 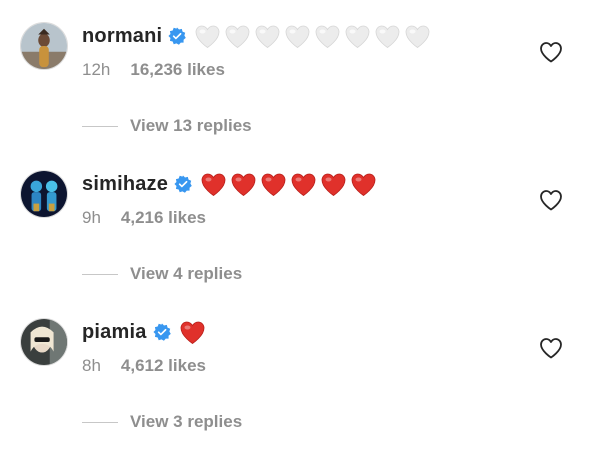 What do you see at coordinates (186, 273) in the screenshot?
I see `view-replies-label: View 4 replies` at bounding box center [186, 273].